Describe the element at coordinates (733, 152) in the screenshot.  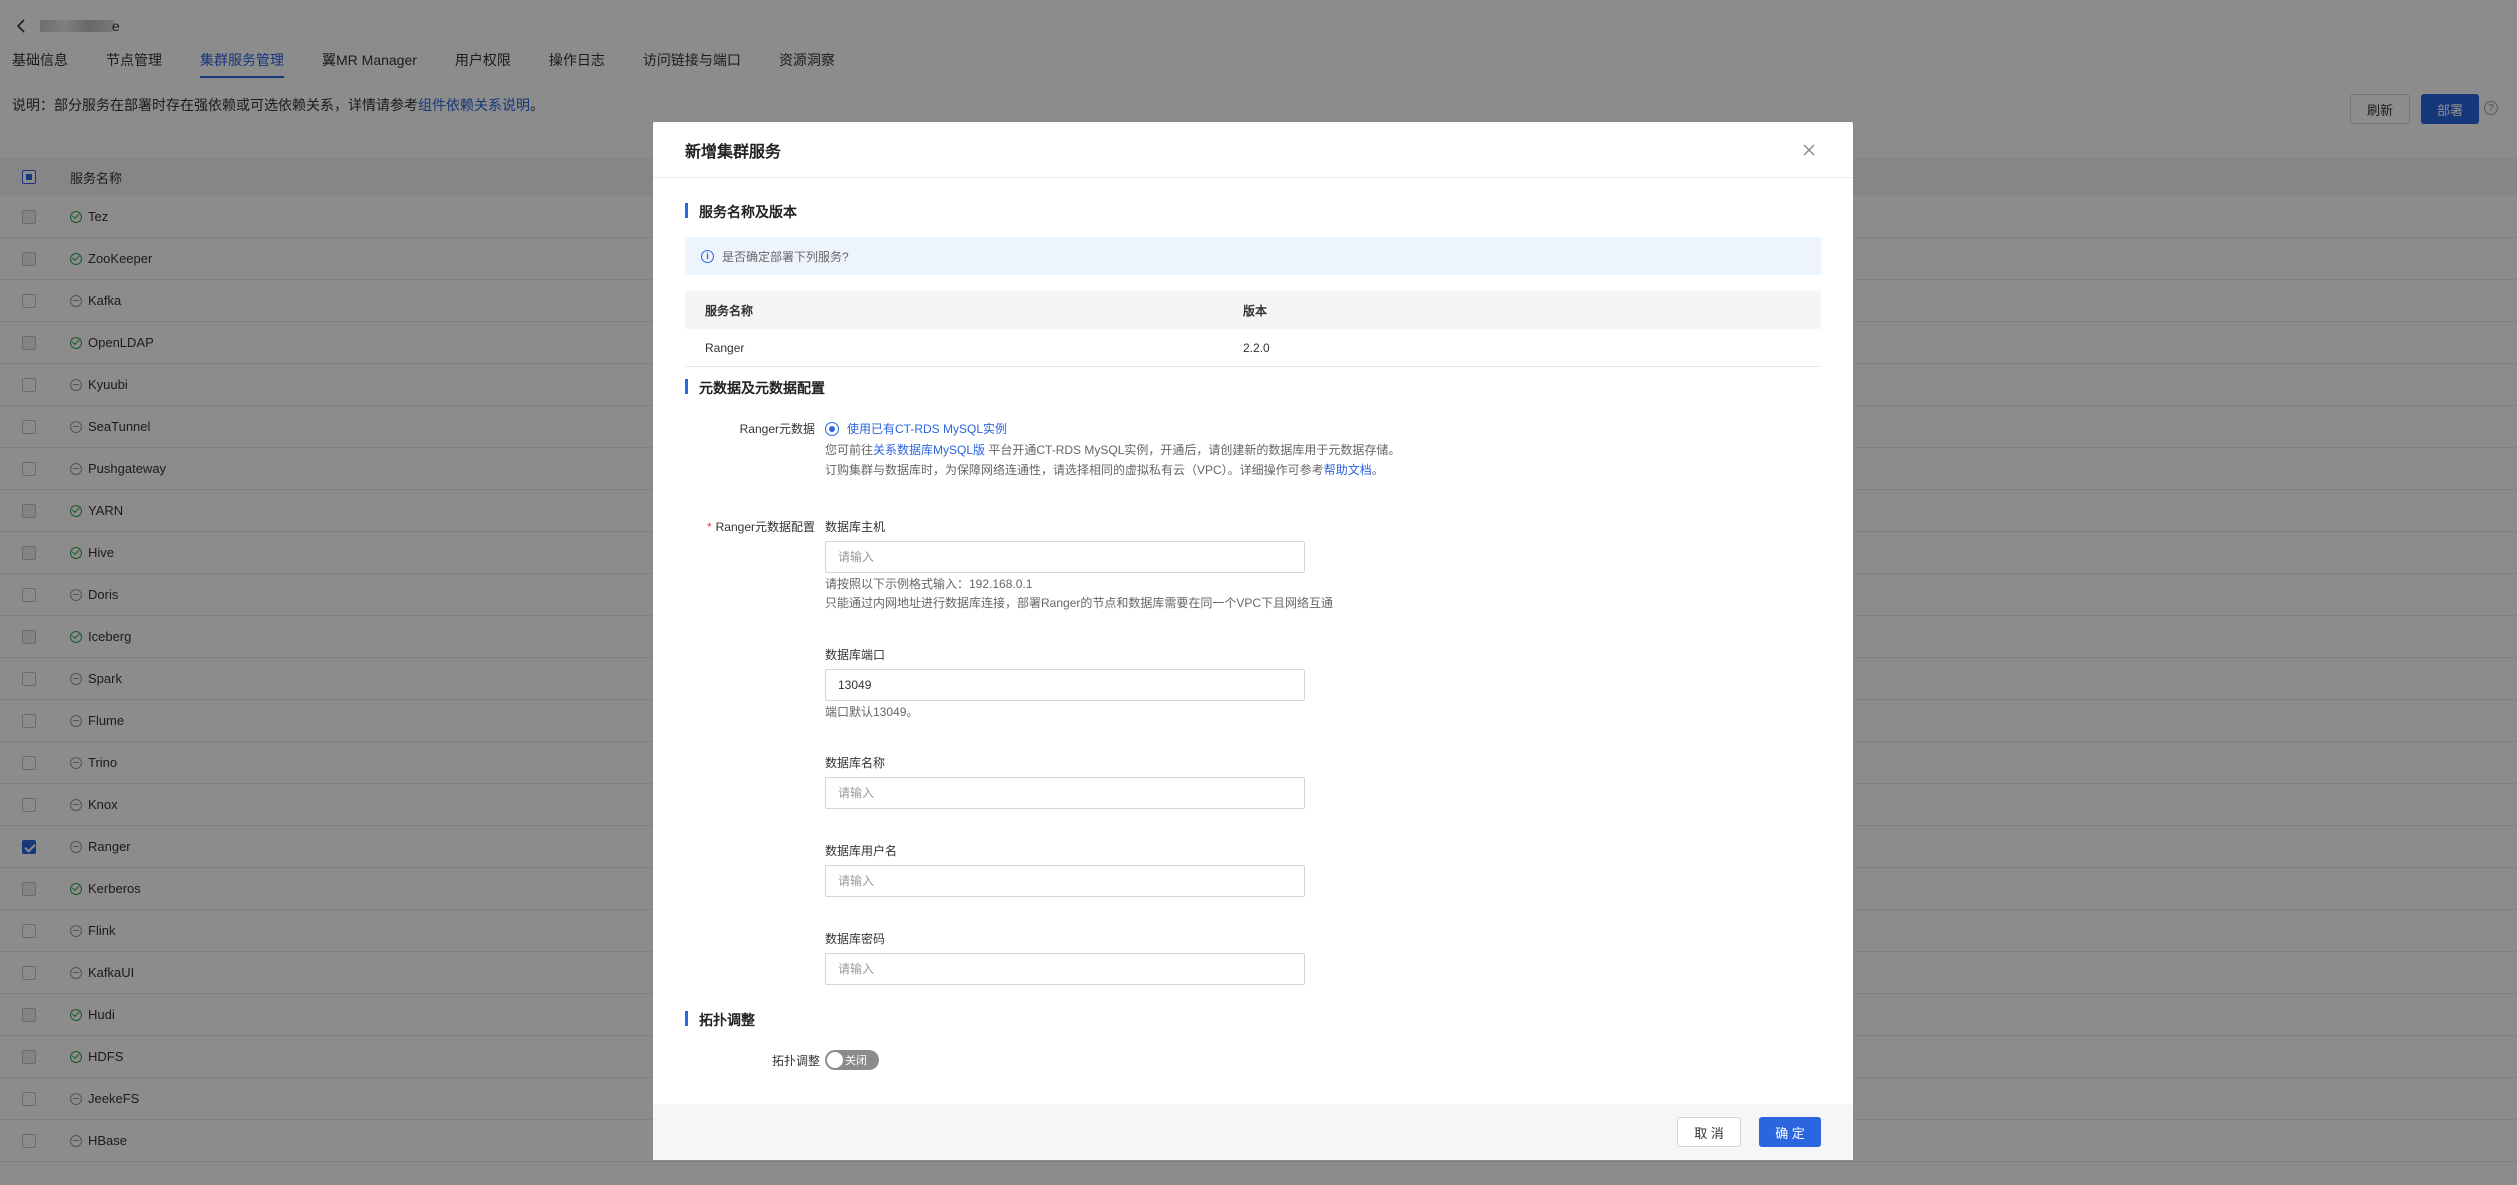
I see `dialog-title: 新增集群服务` at that location.